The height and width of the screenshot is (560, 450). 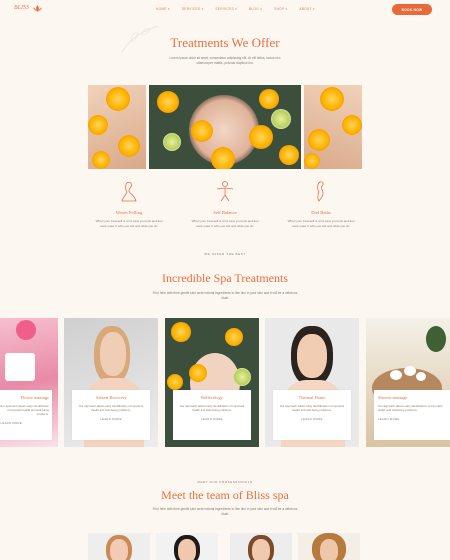 I want to click on card-title: Thermal Home, so click(x=312, y=397).